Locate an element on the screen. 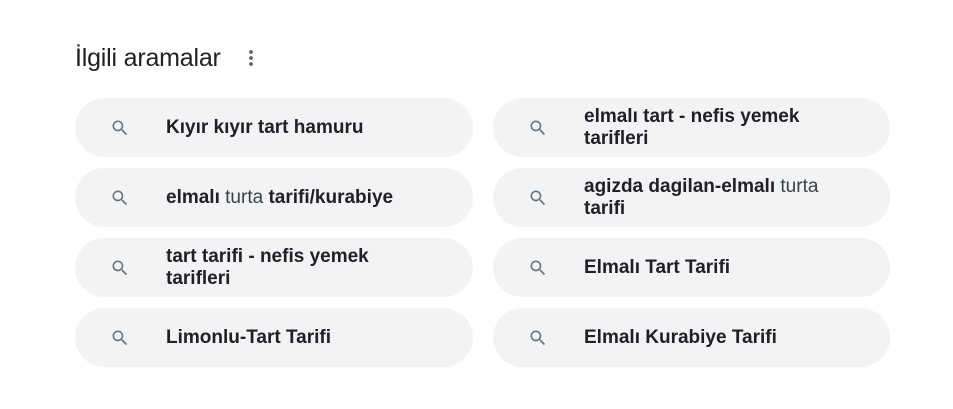 Image resolution: width=953 pixels, height=409 pixels. label-bold-text: tarifi/kurabiye is located at coordinates (331, 197).